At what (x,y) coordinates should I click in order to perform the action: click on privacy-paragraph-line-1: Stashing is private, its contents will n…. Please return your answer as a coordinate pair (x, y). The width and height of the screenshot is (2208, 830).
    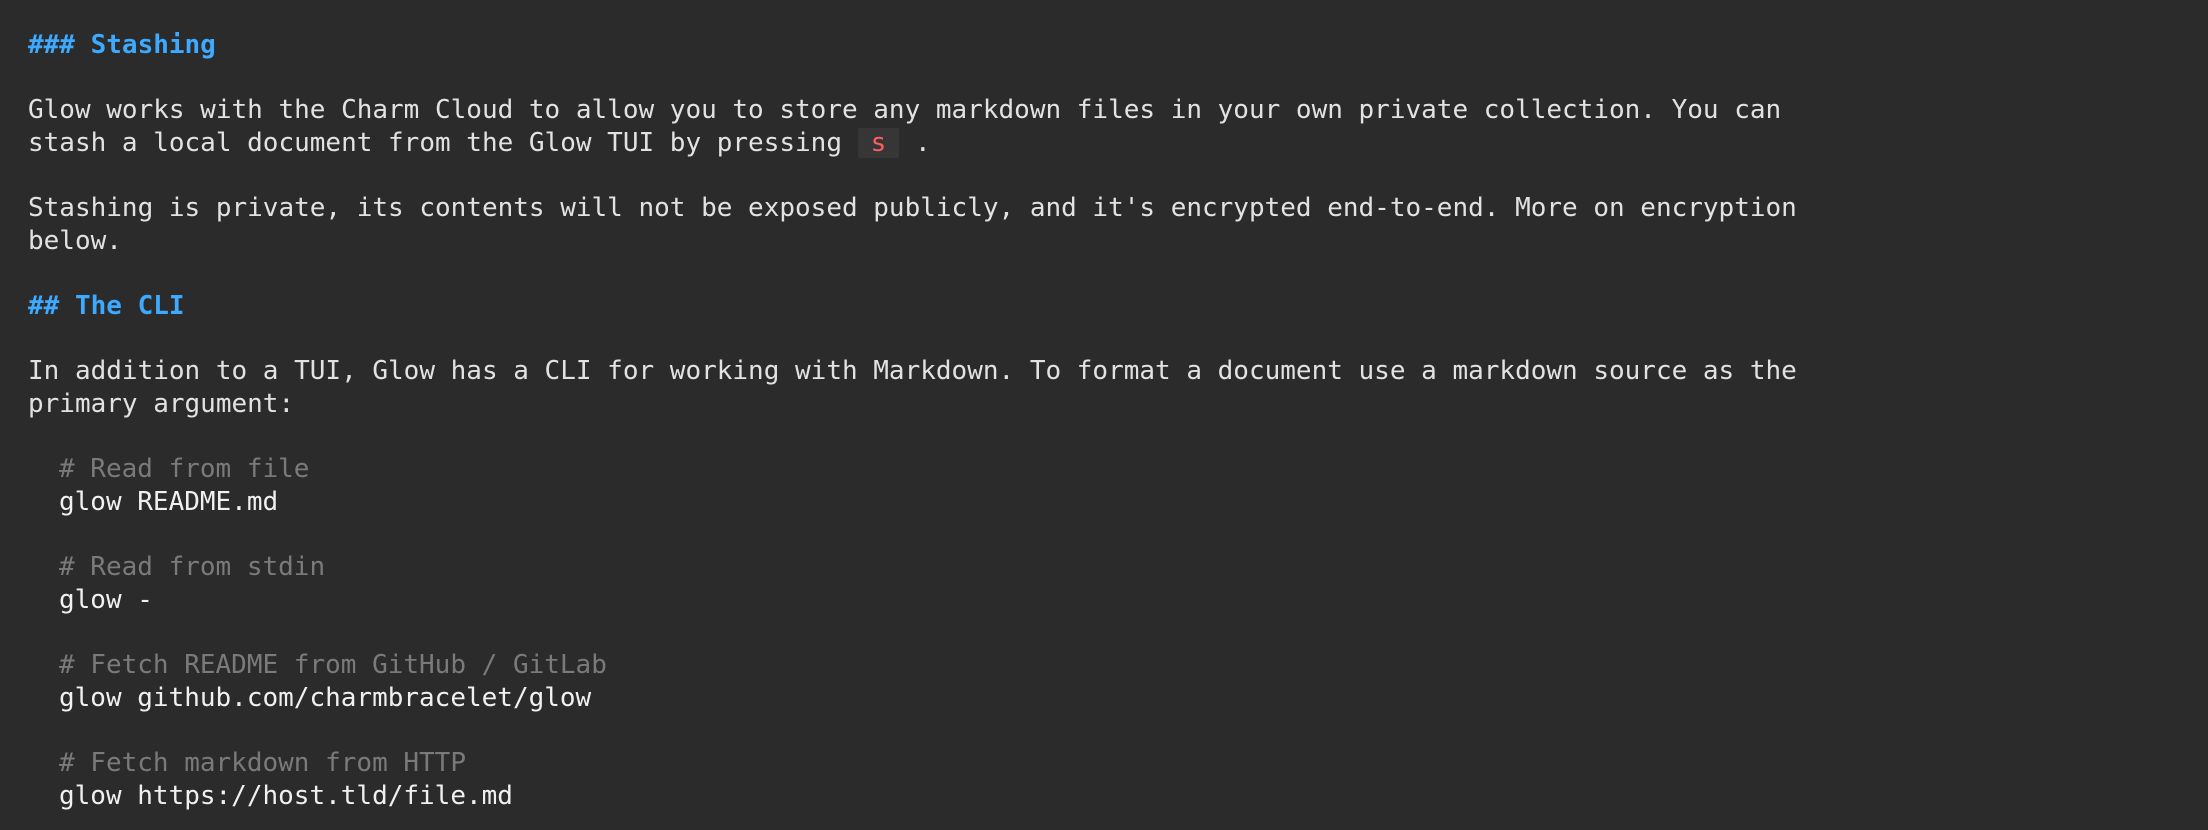
    Looking at the image, I should click on (912, 208).